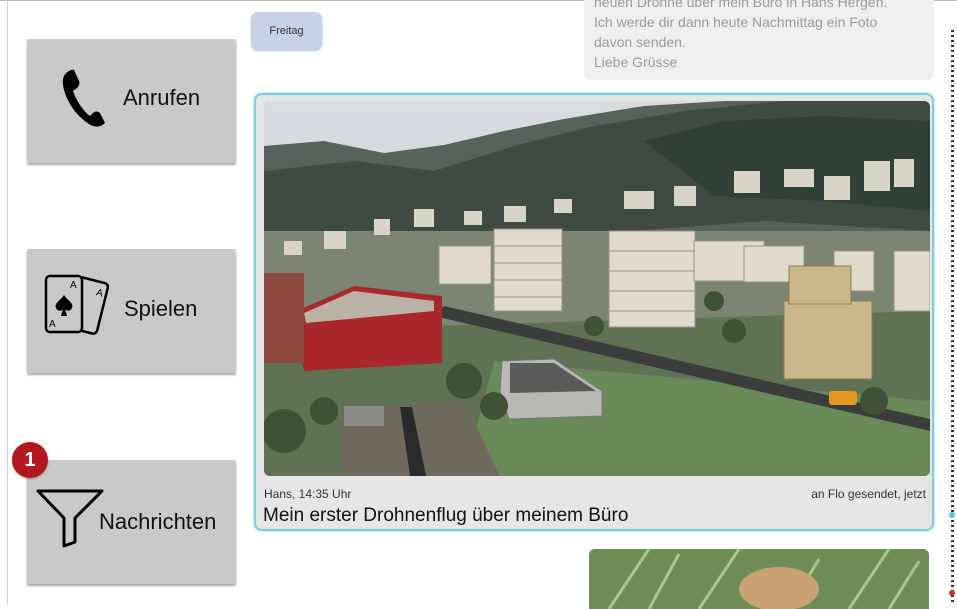 The width and height of the screenshot is (957, 609). I want to click on next-photo-thumbnail, so click(759, 579).